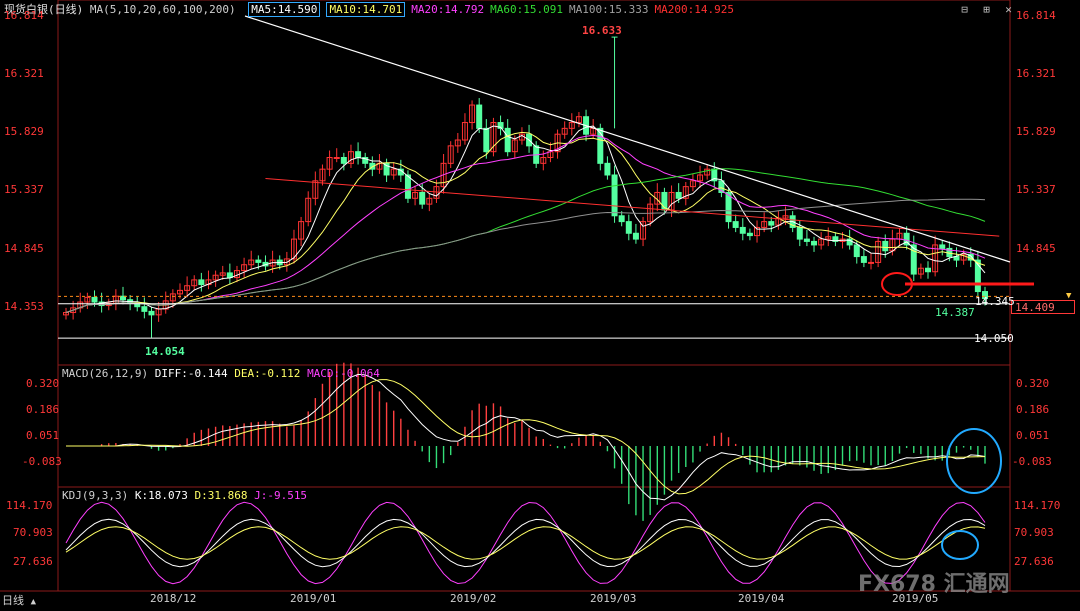 Image resolution: width=1080 pixels, height=611 pixels. I want to click on kdj-tick-left: 27.636, so click(33, 561).